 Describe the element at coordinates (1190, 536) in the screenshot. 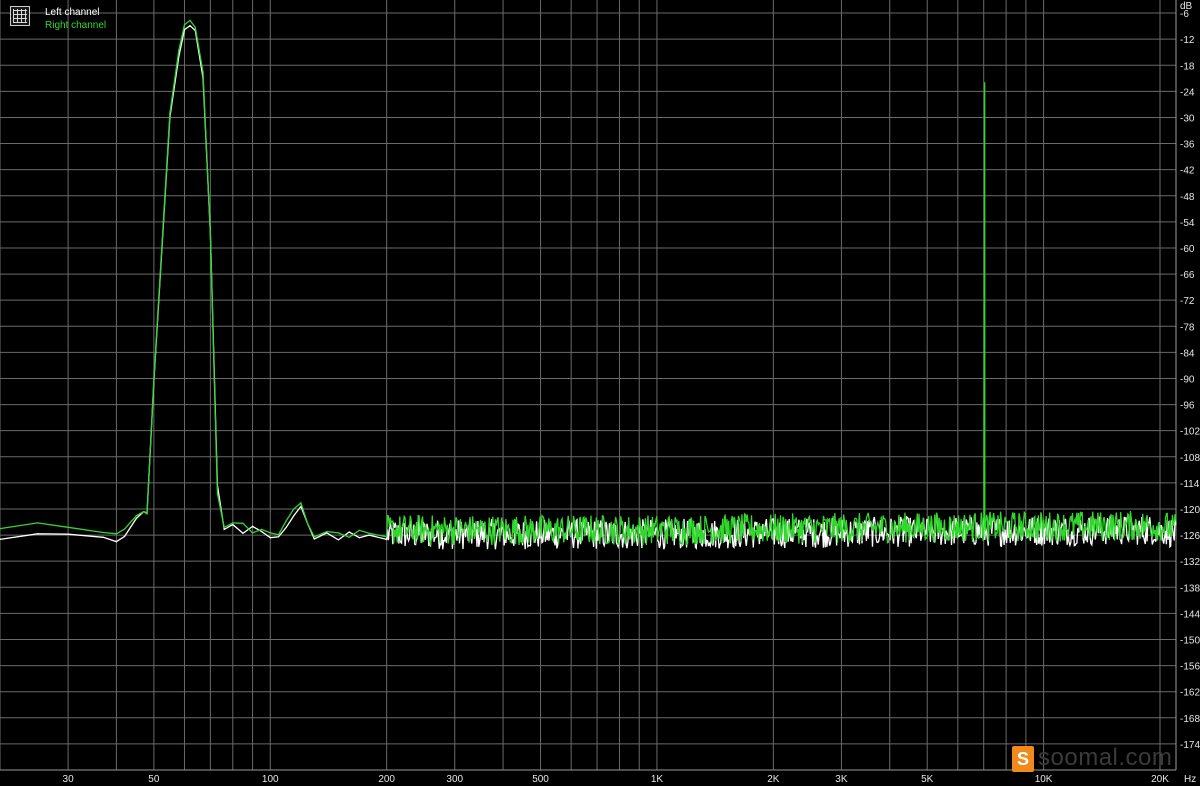

I see `y-tick-label: -126` at that location.